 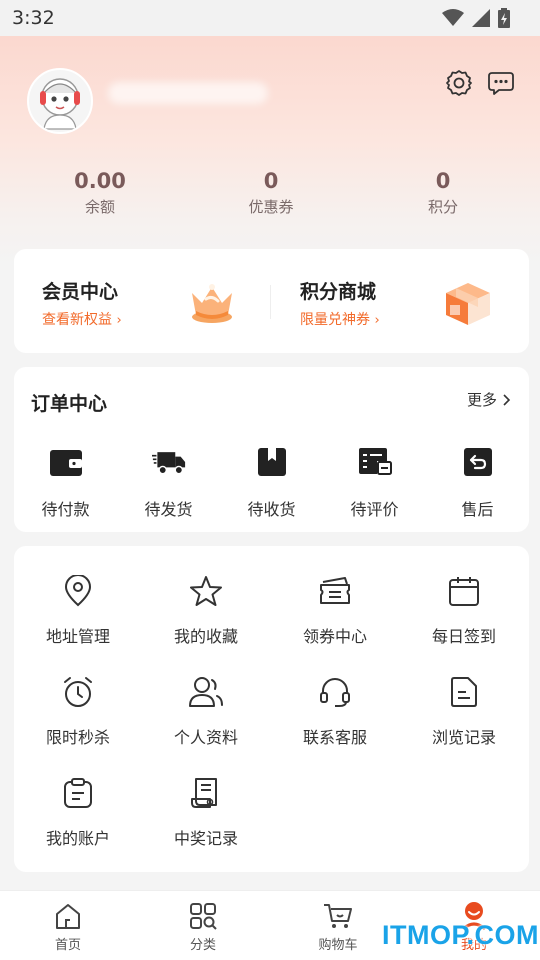 I want to click on chevron-right-icon, so click(x=507, y=399).